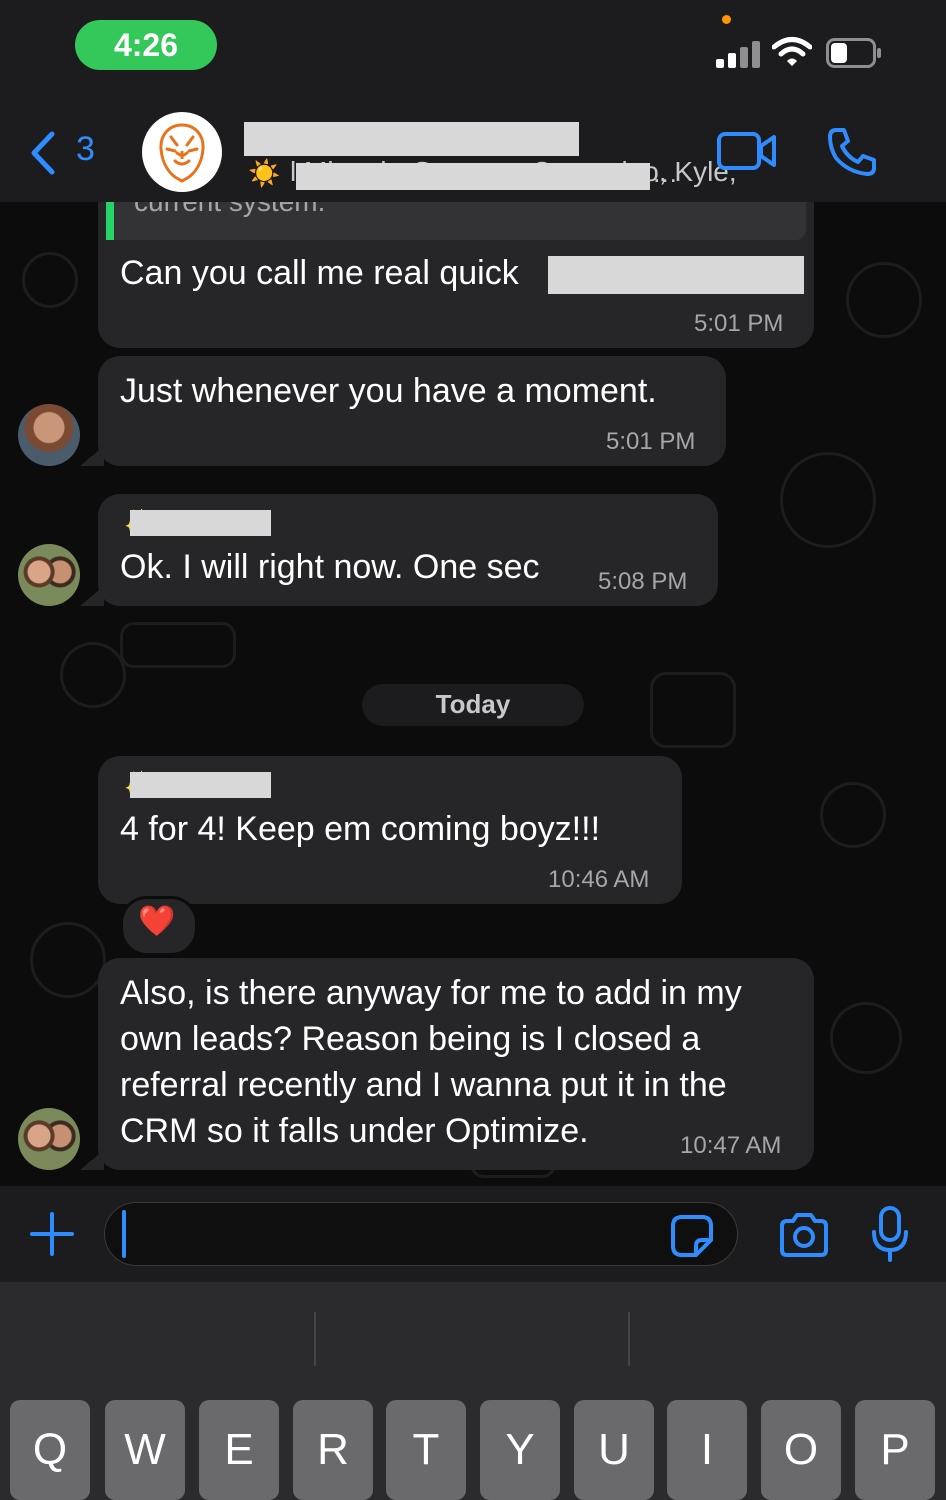 Image resolution: width=946 pixels, height=1500 pixels. Describe the element at coordinates (124, 1234) in the screenshot. I see `text-caret` at that location.